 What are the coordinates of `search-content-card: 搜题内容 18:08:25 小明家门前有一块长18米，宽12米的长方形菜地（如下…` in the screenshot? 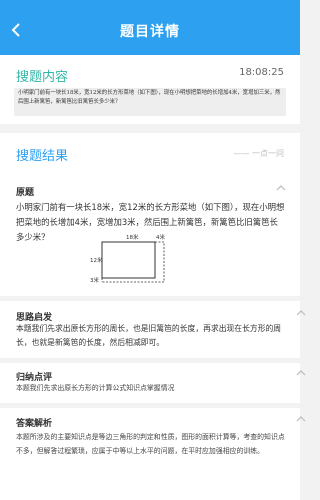 It's located at (150, 89).